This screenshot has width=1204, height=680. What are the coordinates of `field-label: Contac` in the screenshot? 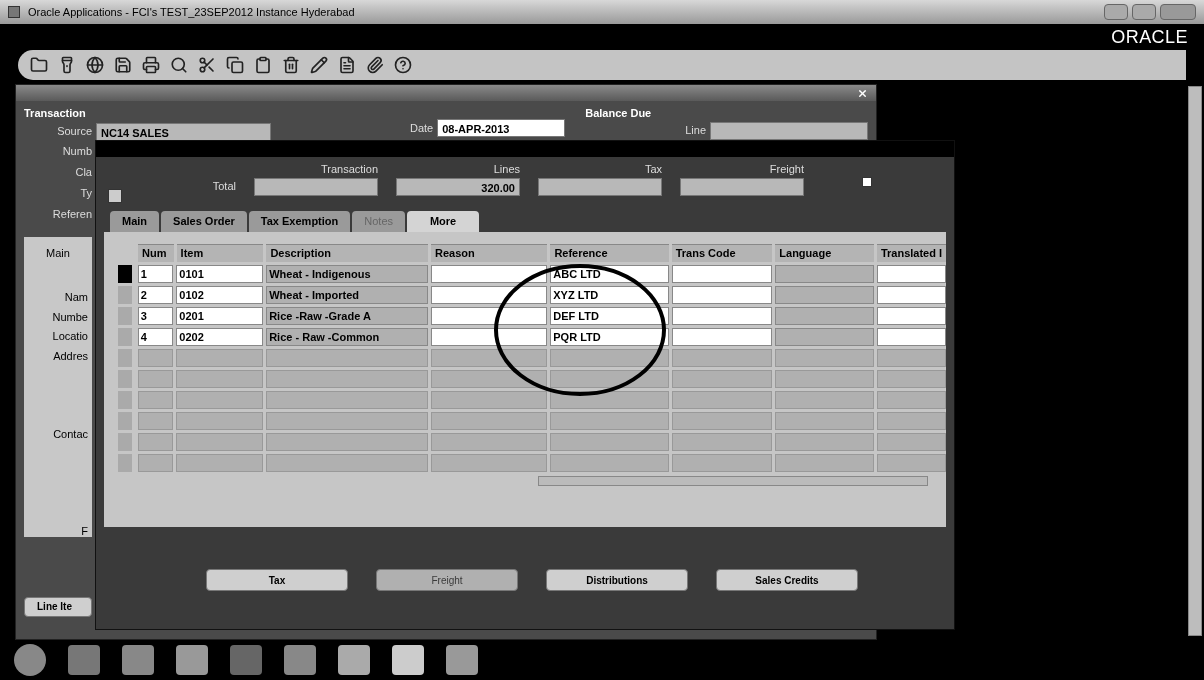 It's located at (70, 434).